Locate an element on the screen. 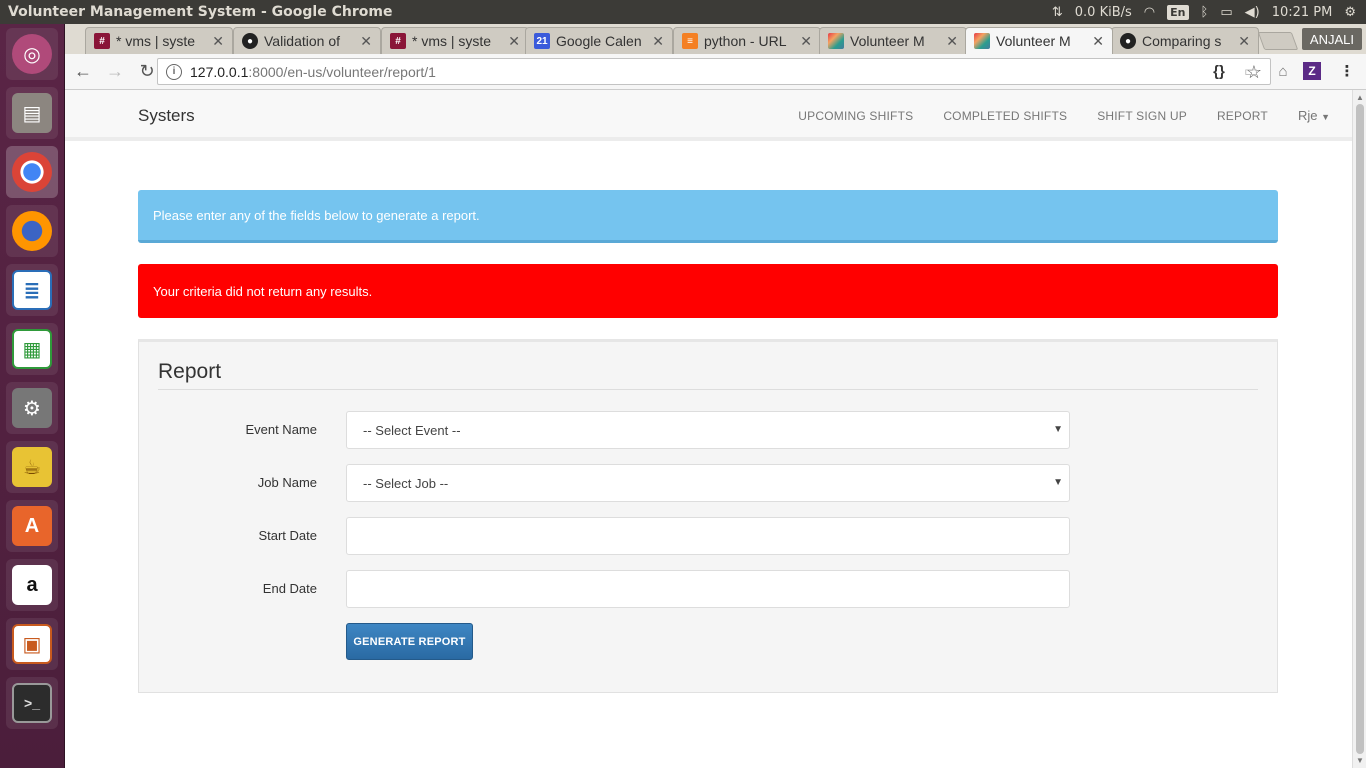  launcher-chrome is located at coordinates (32, 172).